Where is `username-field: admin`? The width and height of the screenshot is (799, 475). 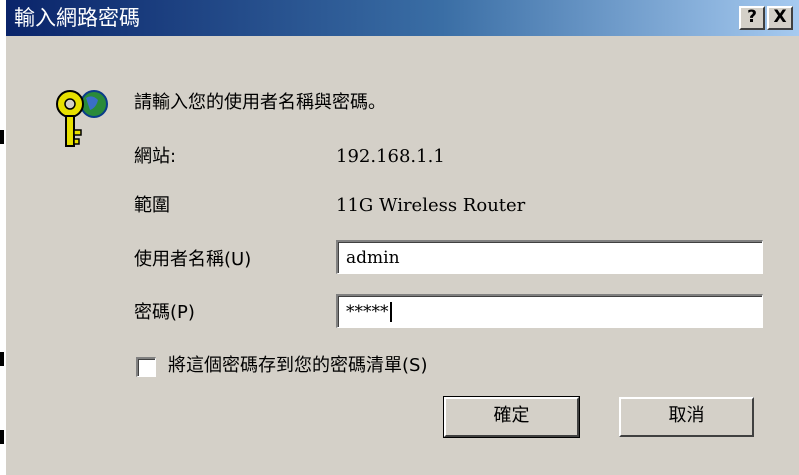
username-field: admin is located at coordinates (549, 257).